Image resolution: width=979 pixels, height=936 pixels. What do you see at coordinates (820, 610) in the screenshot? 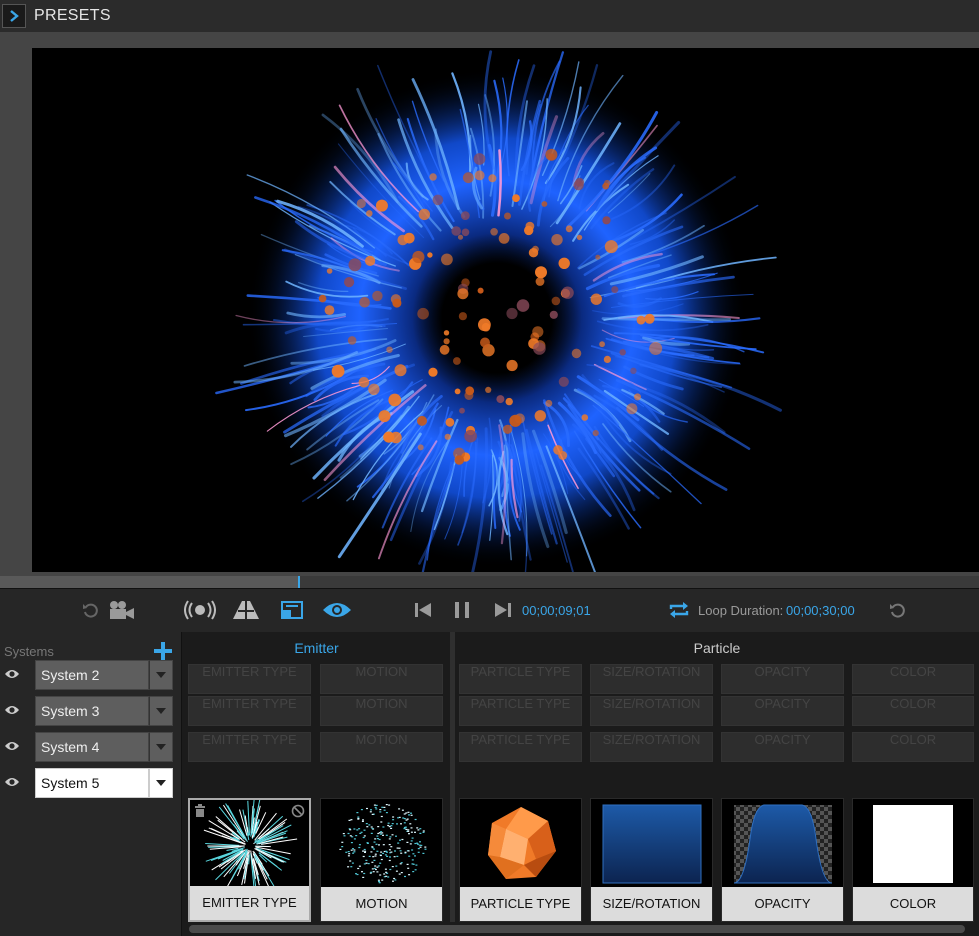
I see `loop-duration-value: 00;00;30;00` at bounding box center [820, 610].